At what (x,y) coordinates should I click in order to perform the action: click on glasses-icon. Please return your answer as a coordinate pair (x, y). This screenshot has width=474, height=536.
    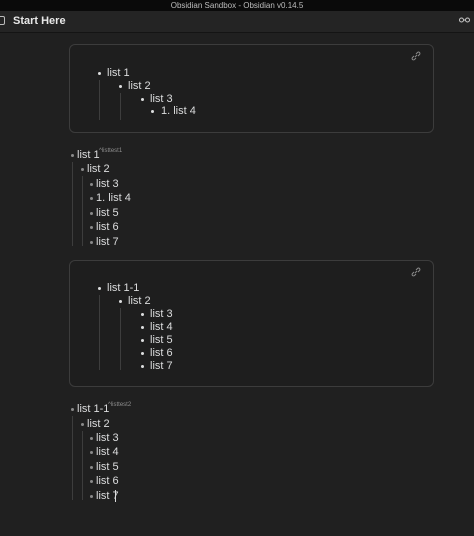
    Looking at the image, I should click on (464, 20).